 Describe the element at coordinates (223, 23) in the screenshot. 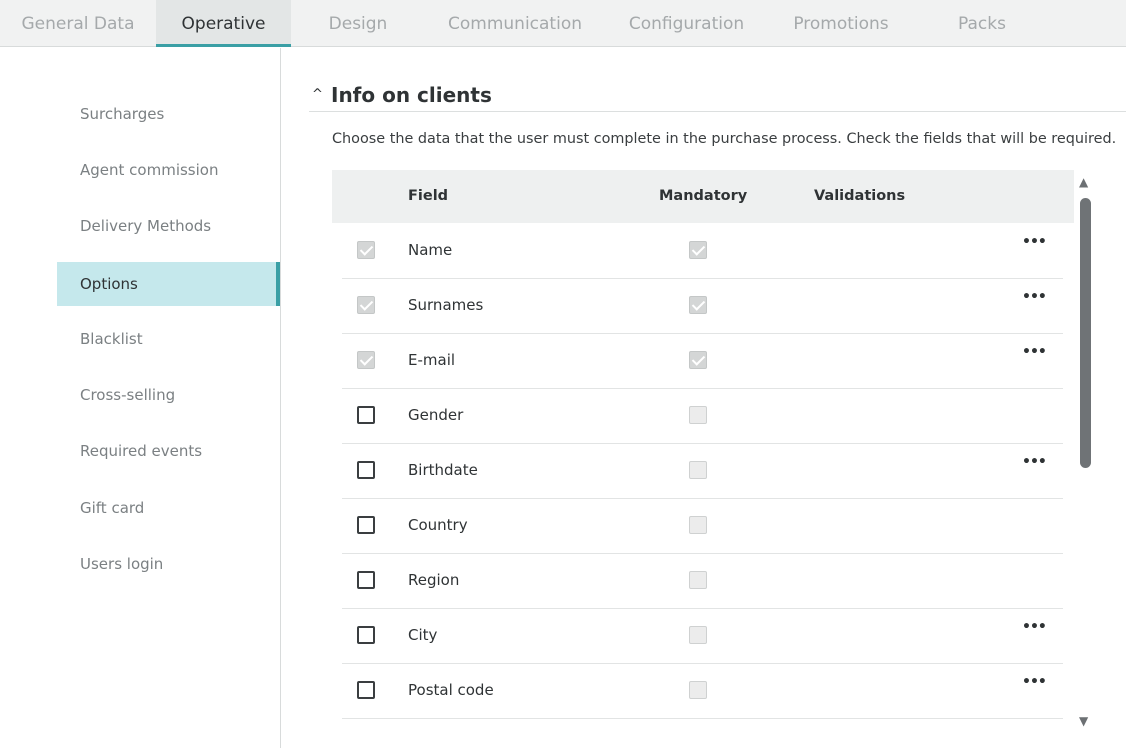

I see `tab-operative: Operative` at that location.